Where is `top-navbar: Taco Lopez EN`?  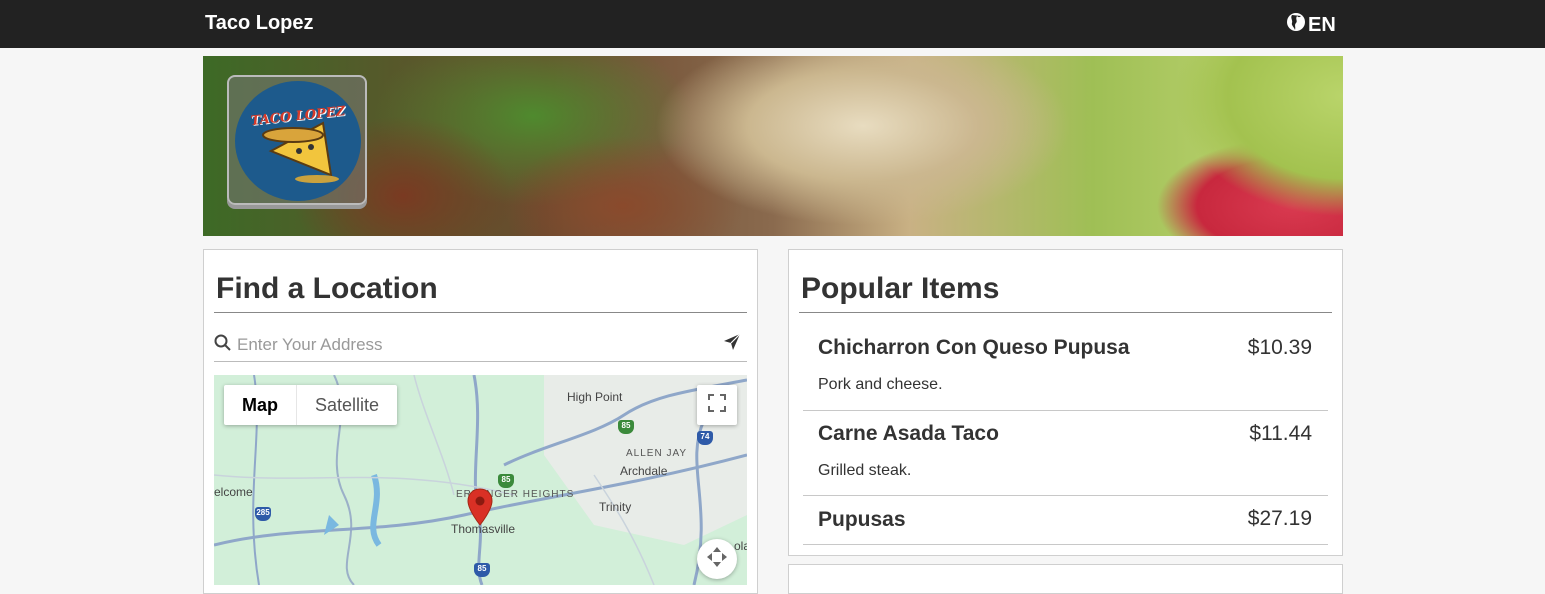 top-navbar: Taco Lopez EN is located at coordinates (772, 24).